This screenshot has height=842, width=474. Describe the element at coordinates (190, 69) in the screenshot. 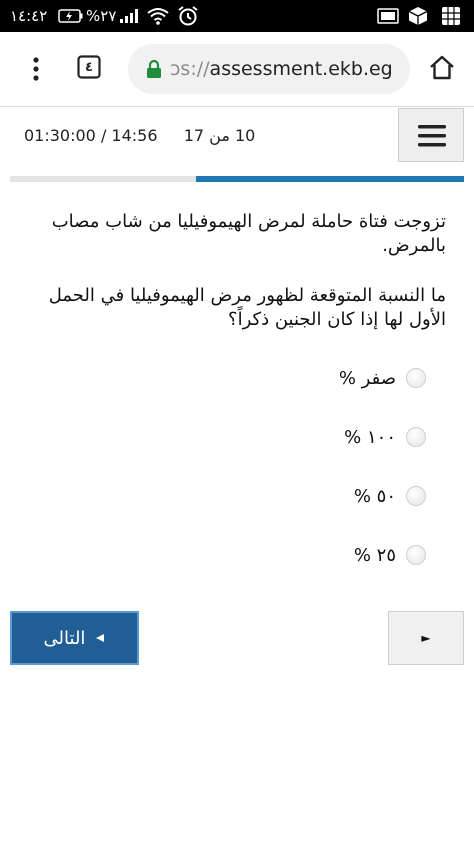

I see `url-scheme: ɔs://` at that location.